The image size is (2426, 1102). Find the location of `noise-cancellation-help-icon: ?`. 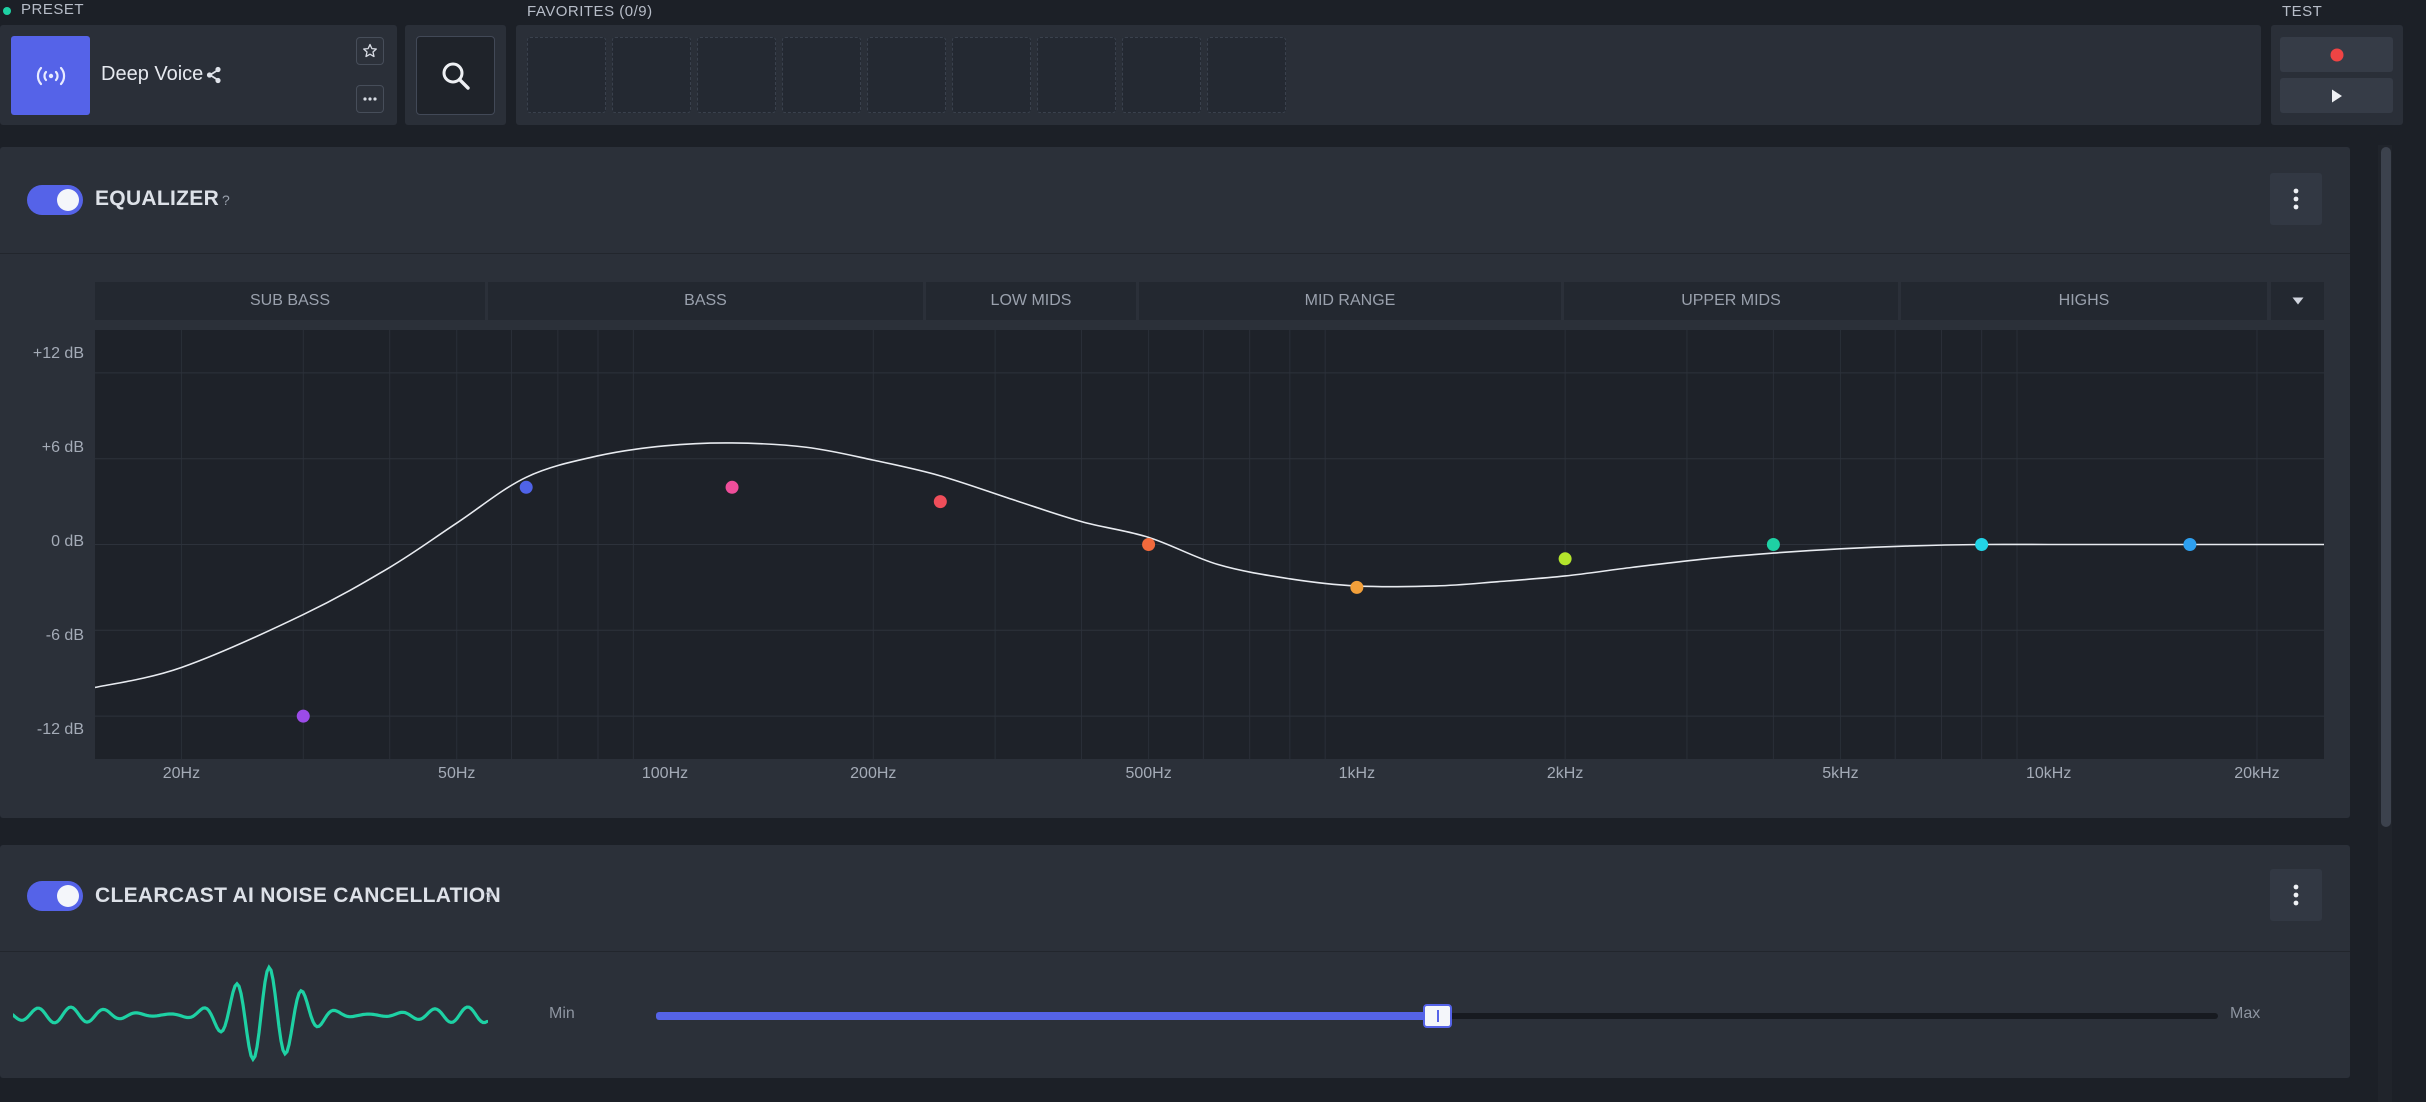

noise-cancellation-help-icon: ? is located at coordinates (489, 896).